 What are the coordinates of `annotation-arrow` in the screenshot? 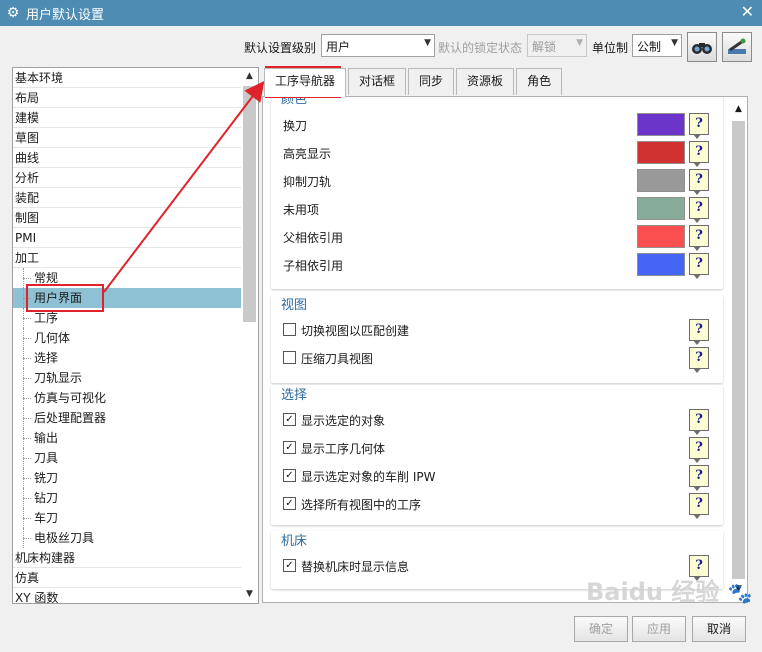 It's located at (184, 186).